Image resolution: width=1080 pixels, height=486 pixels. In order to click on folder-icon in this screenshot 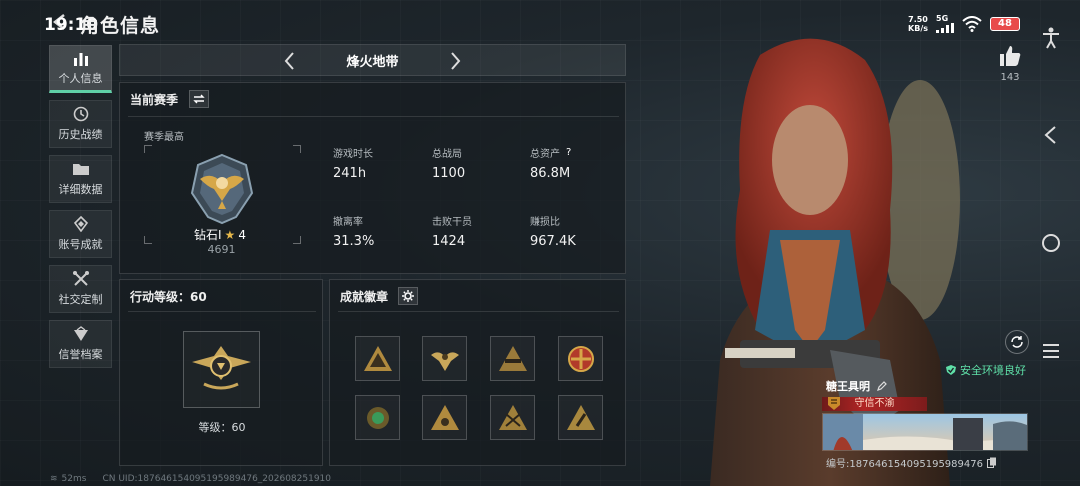, I will do `click(80, 169)`.